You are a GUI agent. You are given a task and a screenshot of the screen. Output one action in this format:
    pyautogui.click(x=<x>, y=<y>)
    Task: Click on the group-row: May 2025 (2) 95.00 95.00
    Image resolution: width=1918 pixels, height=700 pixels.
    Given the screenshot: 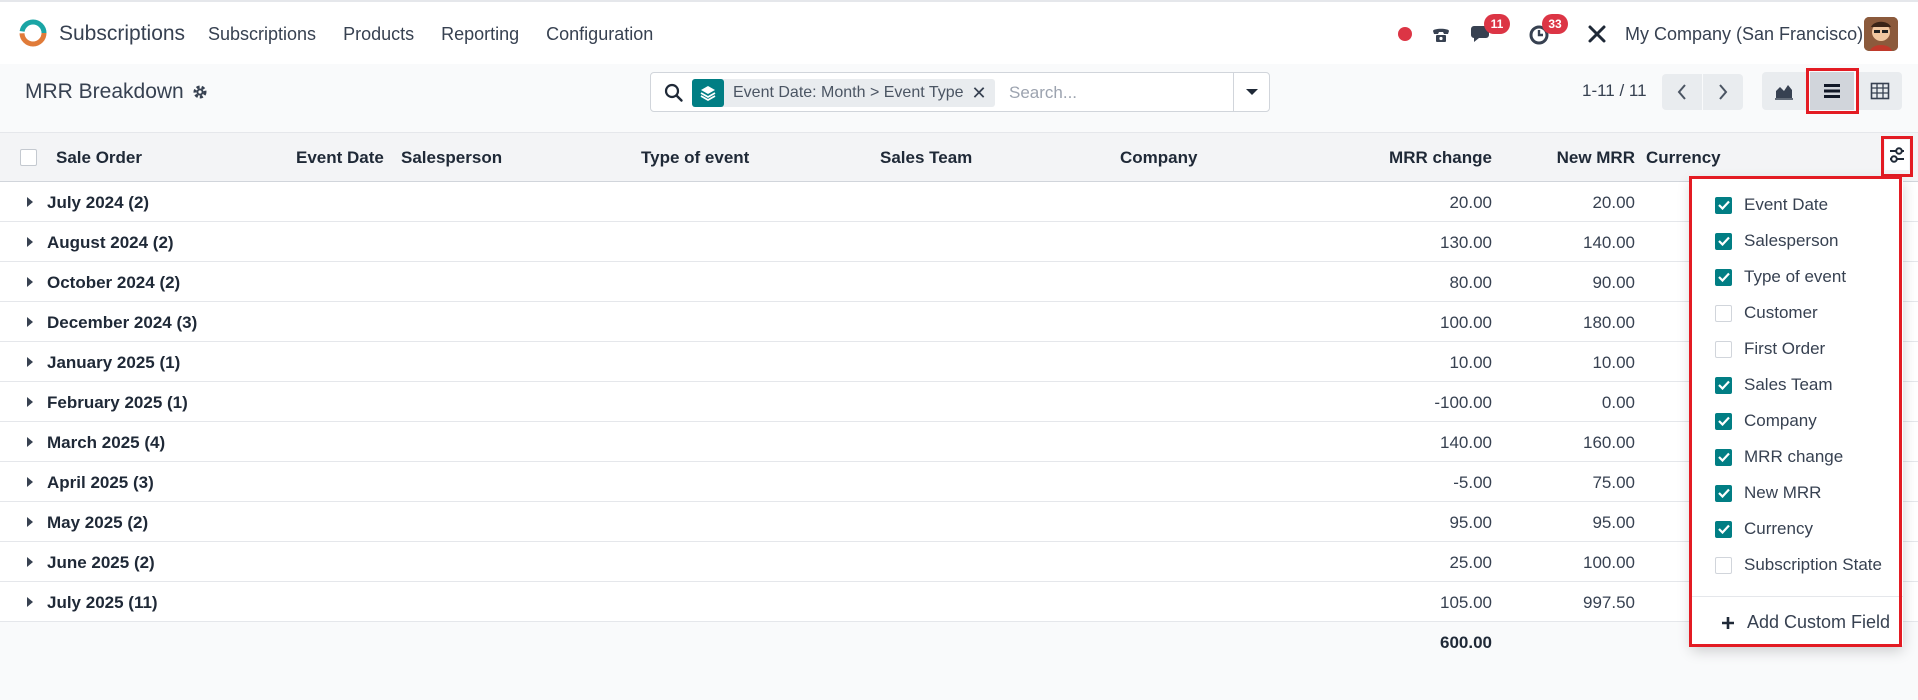 What is the action you would take?
    pyautogui.click(x=959, y=522)
    